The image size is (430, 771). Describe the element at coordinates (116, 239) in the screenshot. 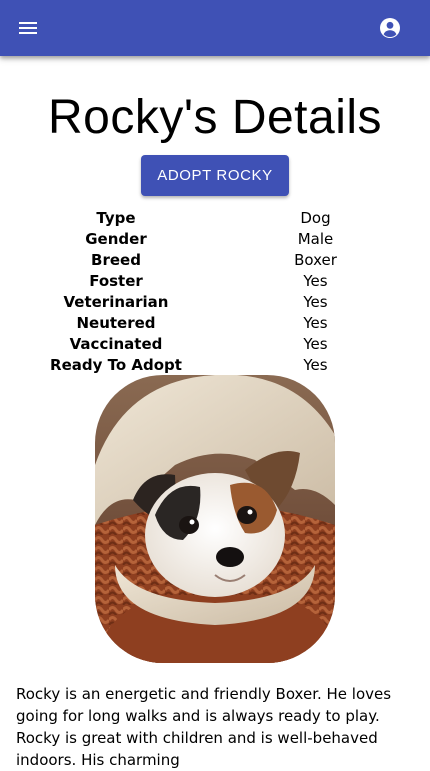

I see `detail-label: Gender` at that location.